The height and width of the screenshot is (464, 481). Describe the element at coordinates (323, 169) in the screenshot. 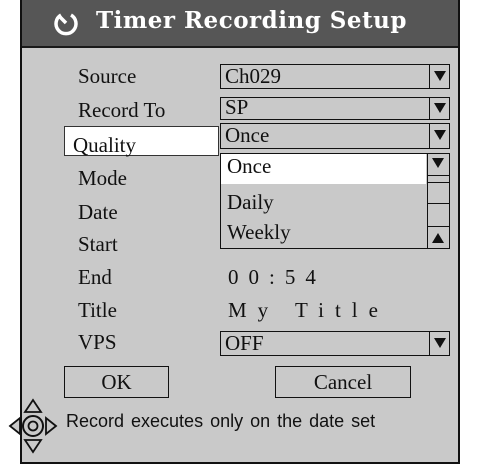

I see `dropdown-item-once: Once` at that location.